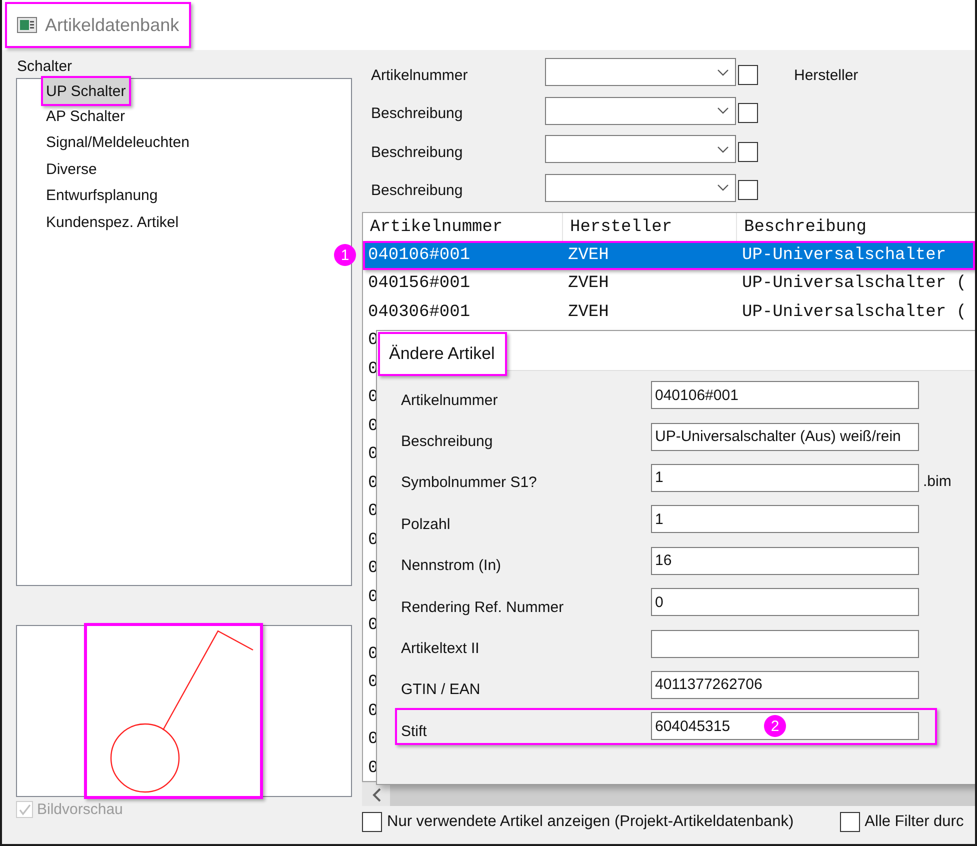 The height and width of the screenshot is (846, 977). Describe the element at coordinates (419, 312) in the screenshot. I see `table-cell-text: 040306#001` at that location.